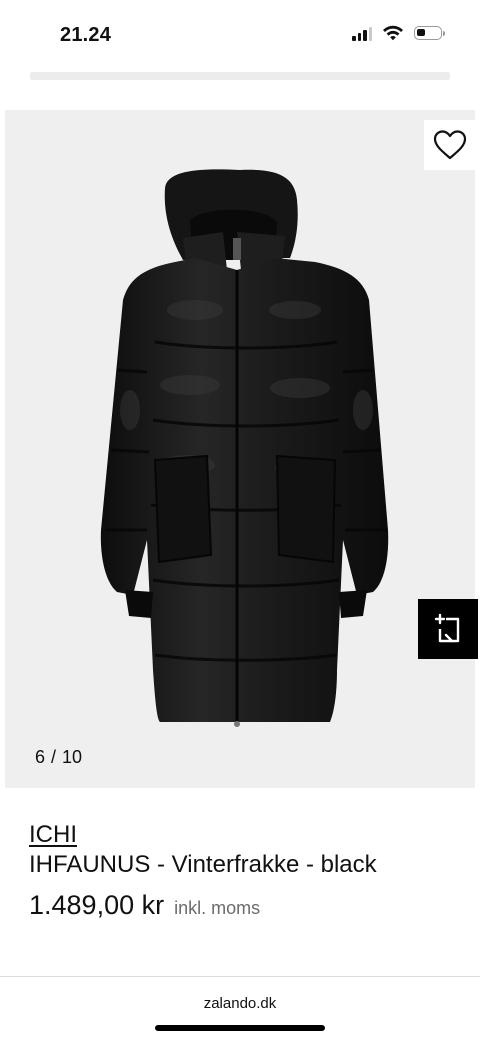 Image resolution: width=480 pixels, height=1041 pixels. I want to click on home-indicator, so click(240, 1028).